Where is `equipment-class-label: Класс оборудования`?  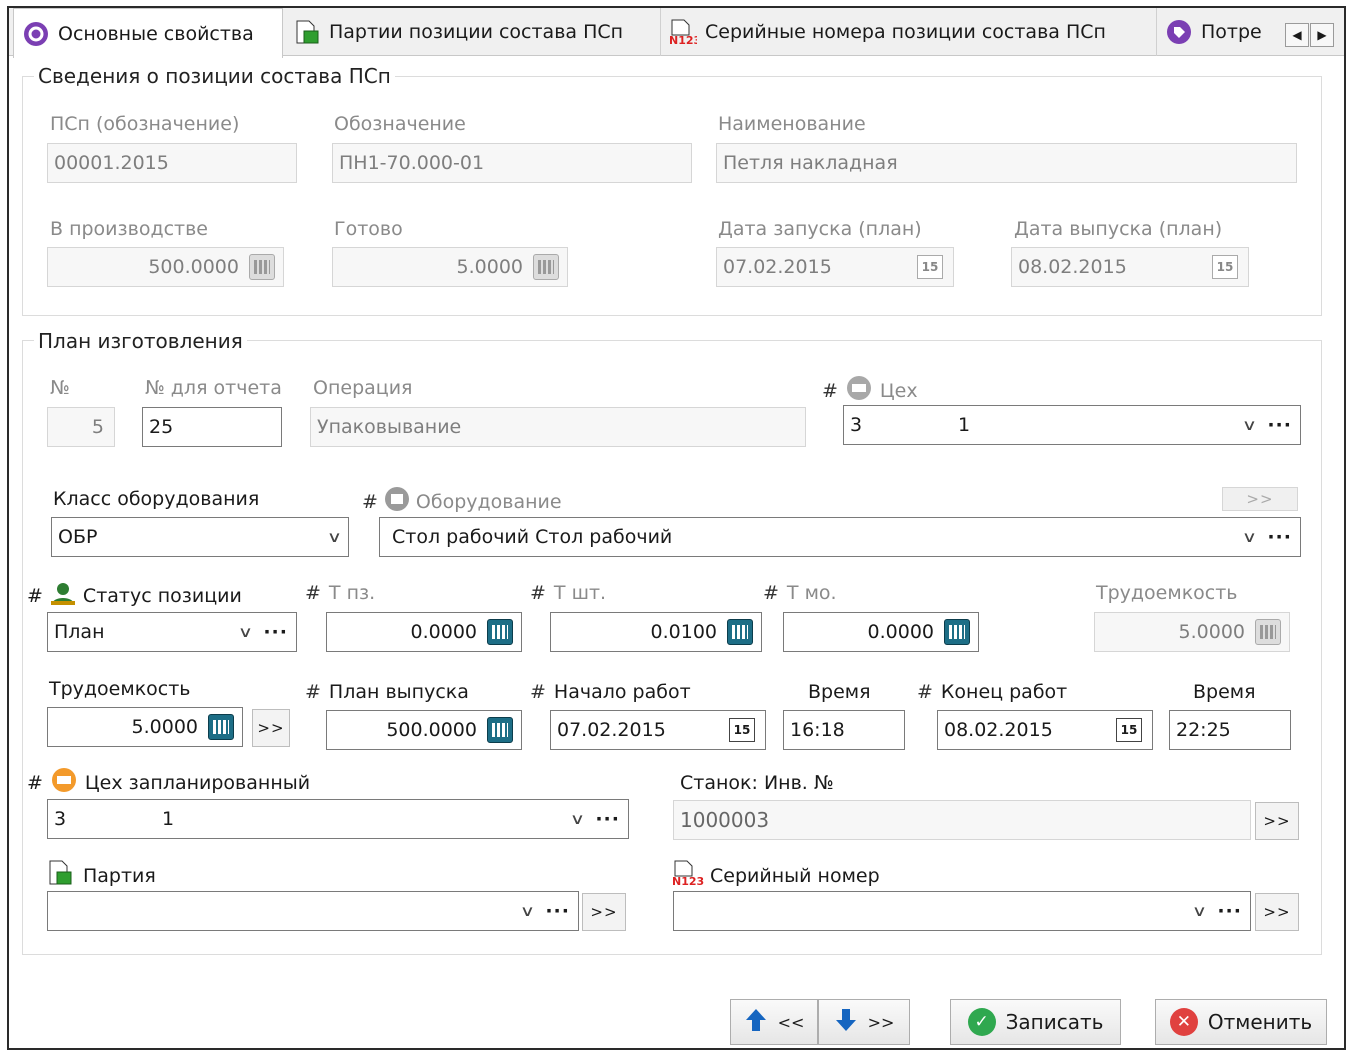
equipment-class-label: Класс оборудования is located at coordinates (156, 499).